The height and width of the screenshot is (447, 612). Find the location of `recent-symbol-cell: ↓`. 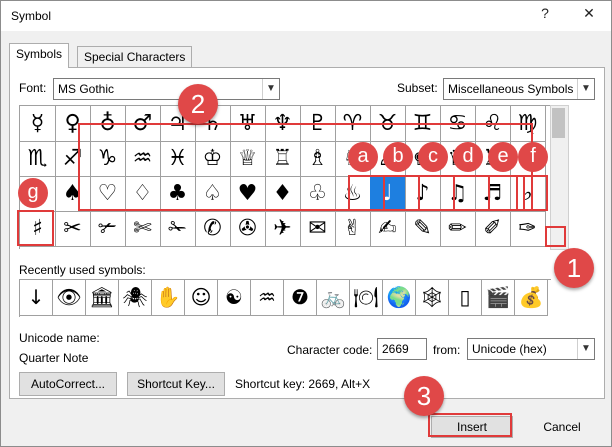

recent-symbol-cell: ↓ is located at coordinates (36, 298).